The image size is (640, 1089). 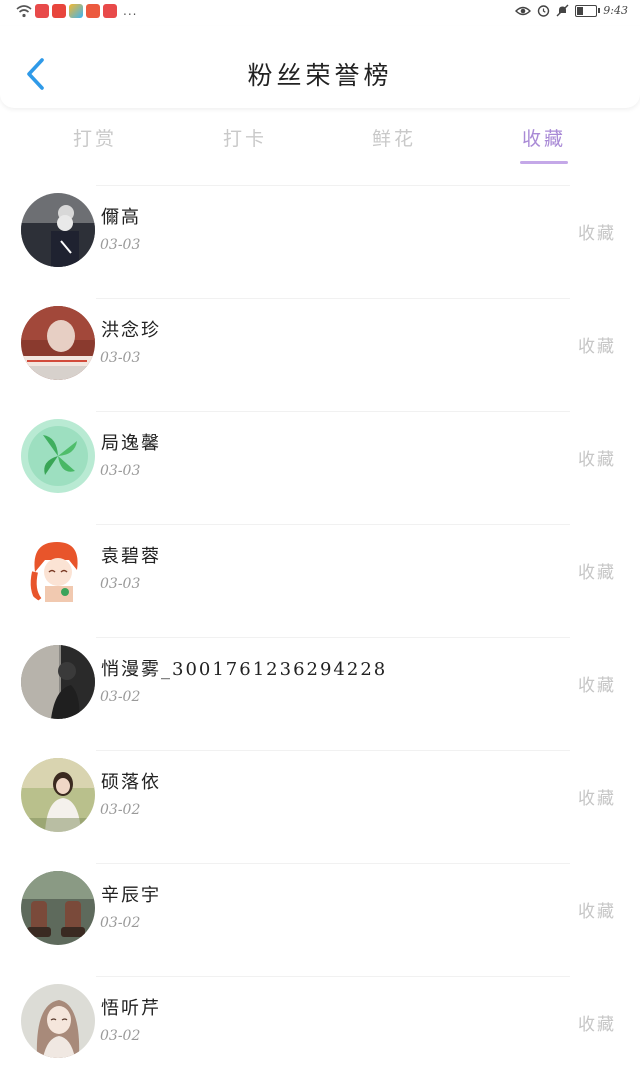 What do you see at coordinates (24, 10) in the screenshot?
I see `wifi-icon` at bounding box center [24, 10].